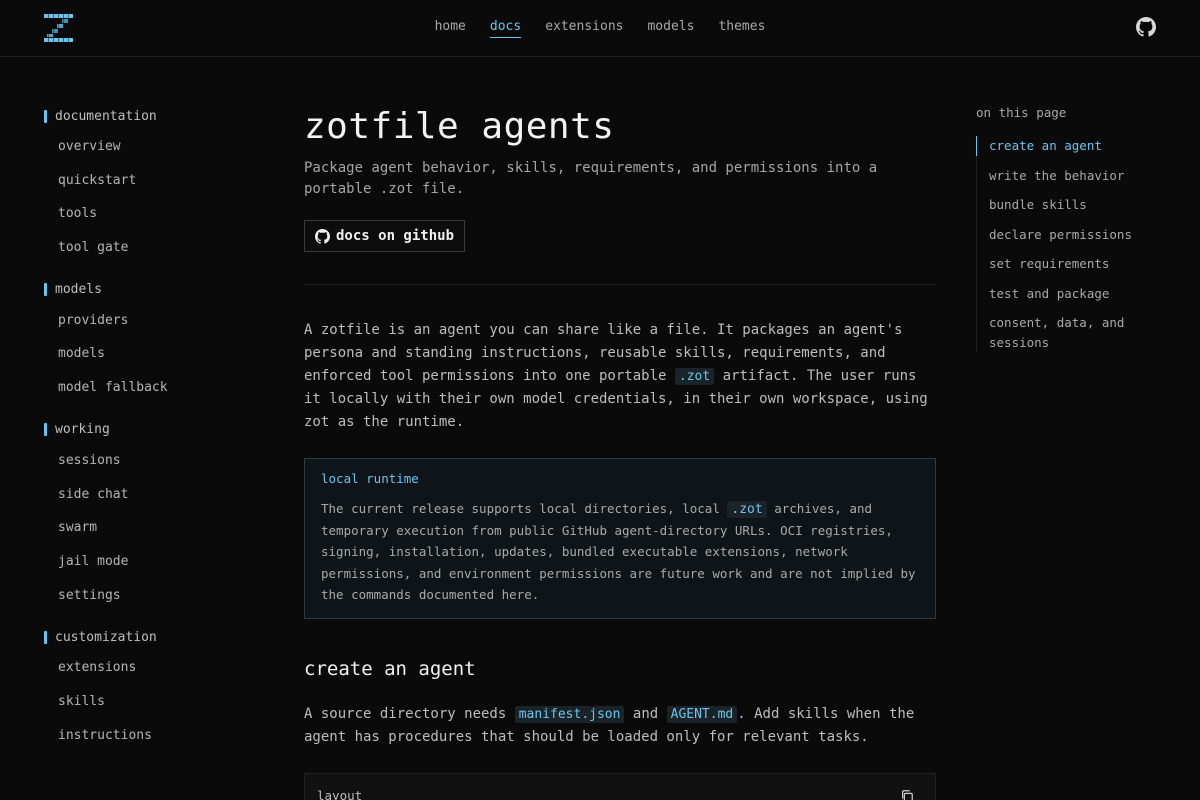  I want to click on sidebar-item-model-fallback: model fallback, so click(154, 395).